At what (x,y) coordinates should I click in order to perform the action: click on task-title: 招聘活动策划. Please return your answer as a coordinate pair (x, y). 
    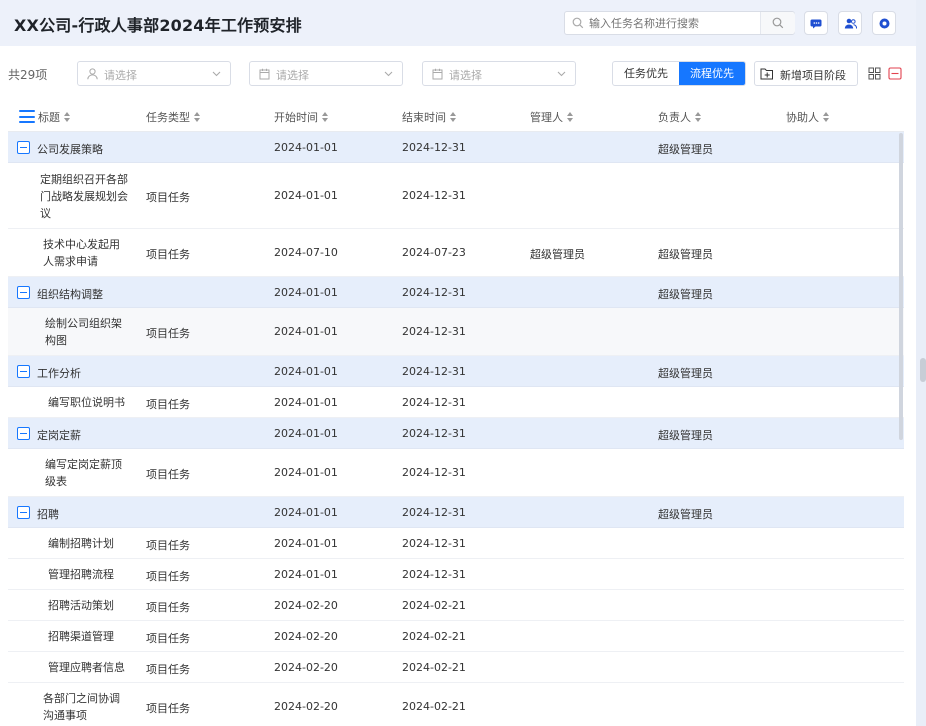
    Looking at the image, I should click on (81, 605).